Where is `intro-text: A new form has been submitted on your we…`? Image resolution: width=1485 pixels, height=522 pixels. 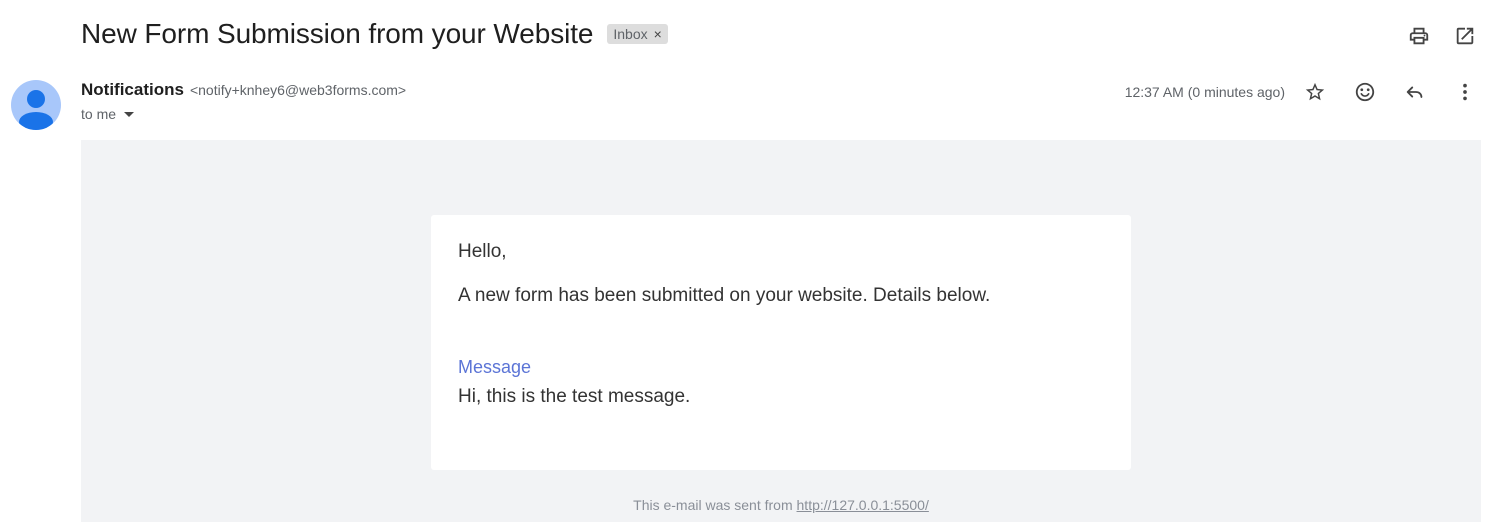
intro-text: A new form has been submitted on your we… is located at coordinates (724, 295).